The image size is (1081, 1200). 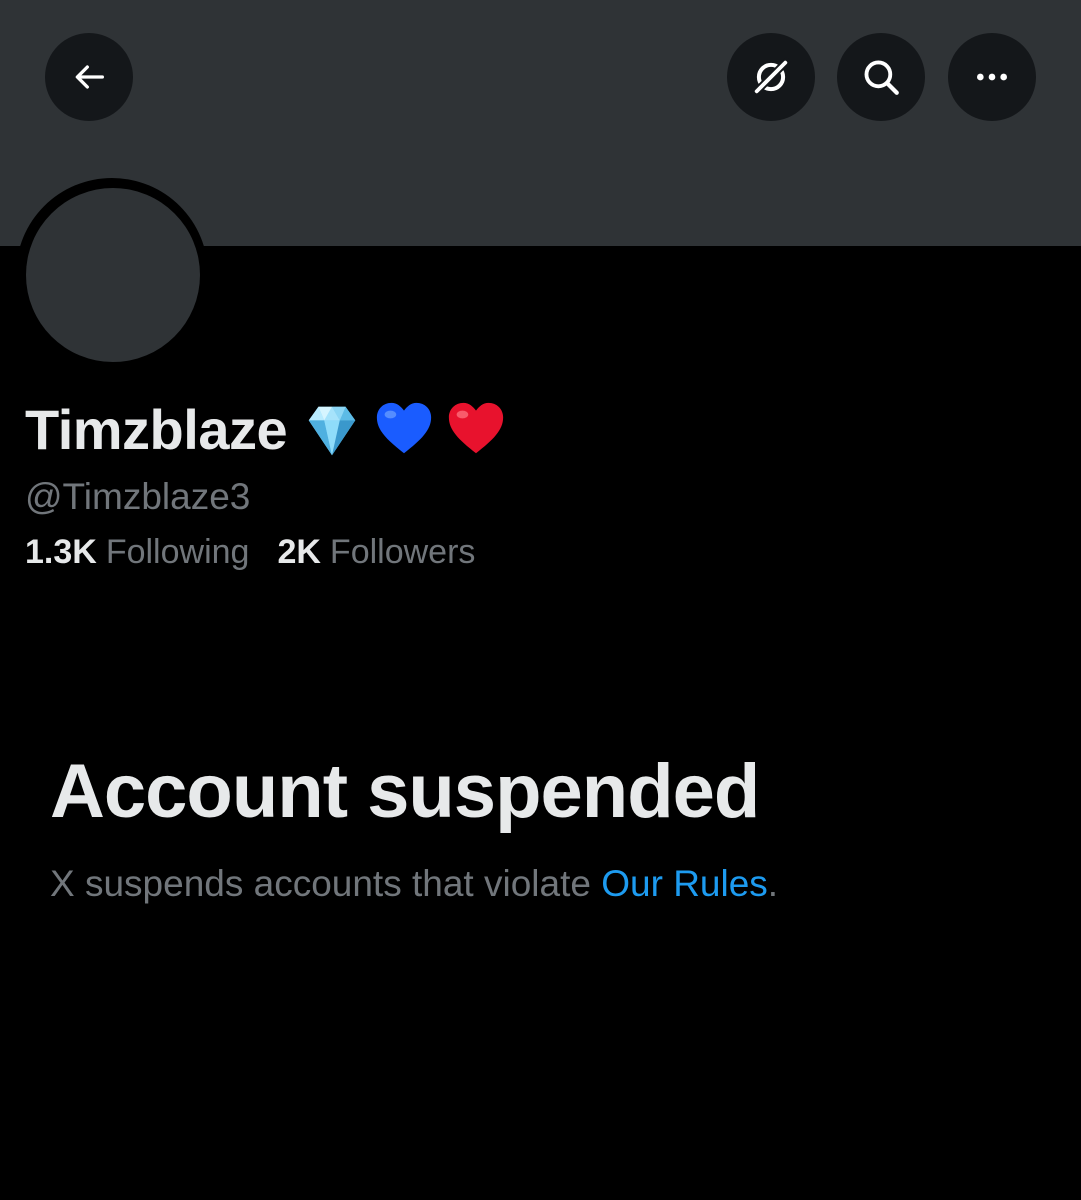 I want to click on grok-button, so click(x=771, y=77).